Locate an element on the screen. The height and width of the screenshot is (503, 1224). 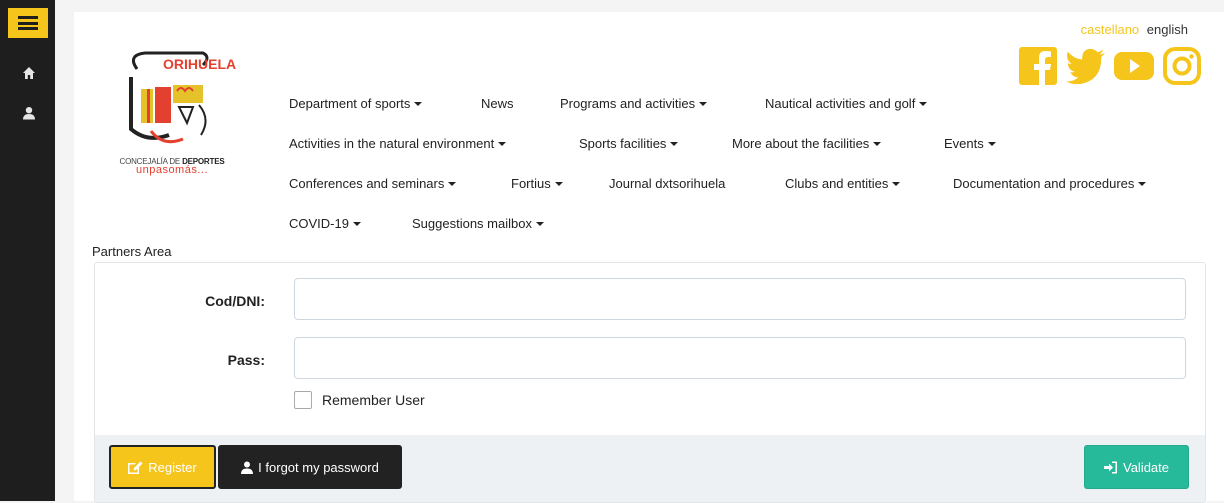
menu-toggle-button is located at coordinates (28, 23).